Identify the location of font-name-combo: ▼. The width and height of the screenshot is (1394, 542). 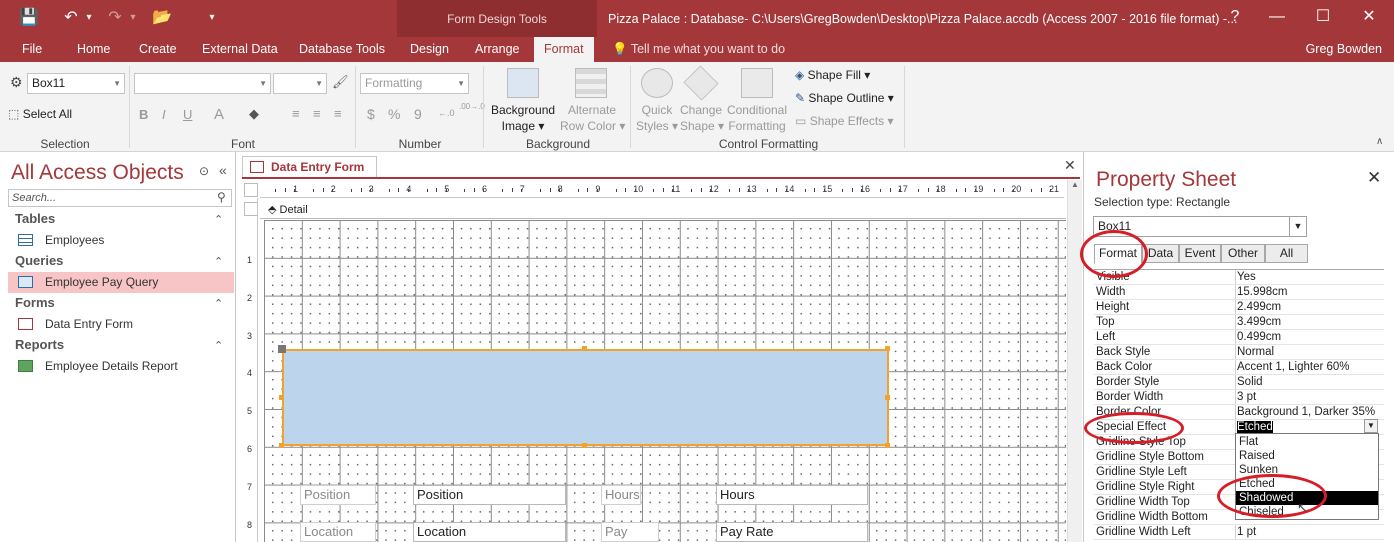
(202, 83).